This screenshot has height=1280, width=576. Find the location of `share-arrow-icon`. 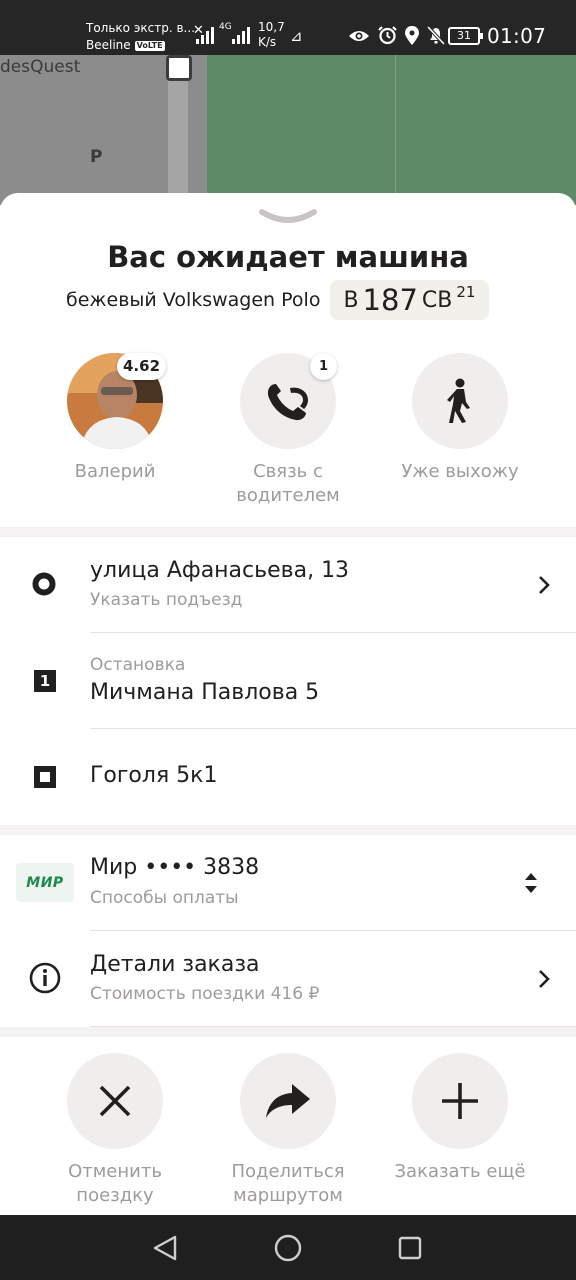

share-arrow-icon is located at coordinates (288, 1101).